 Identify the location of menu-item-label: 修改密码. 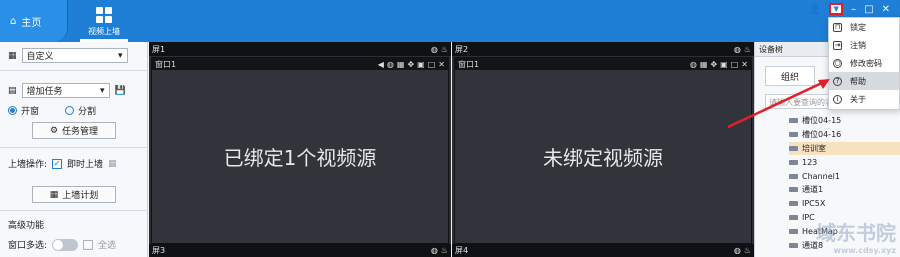
(866, 63).